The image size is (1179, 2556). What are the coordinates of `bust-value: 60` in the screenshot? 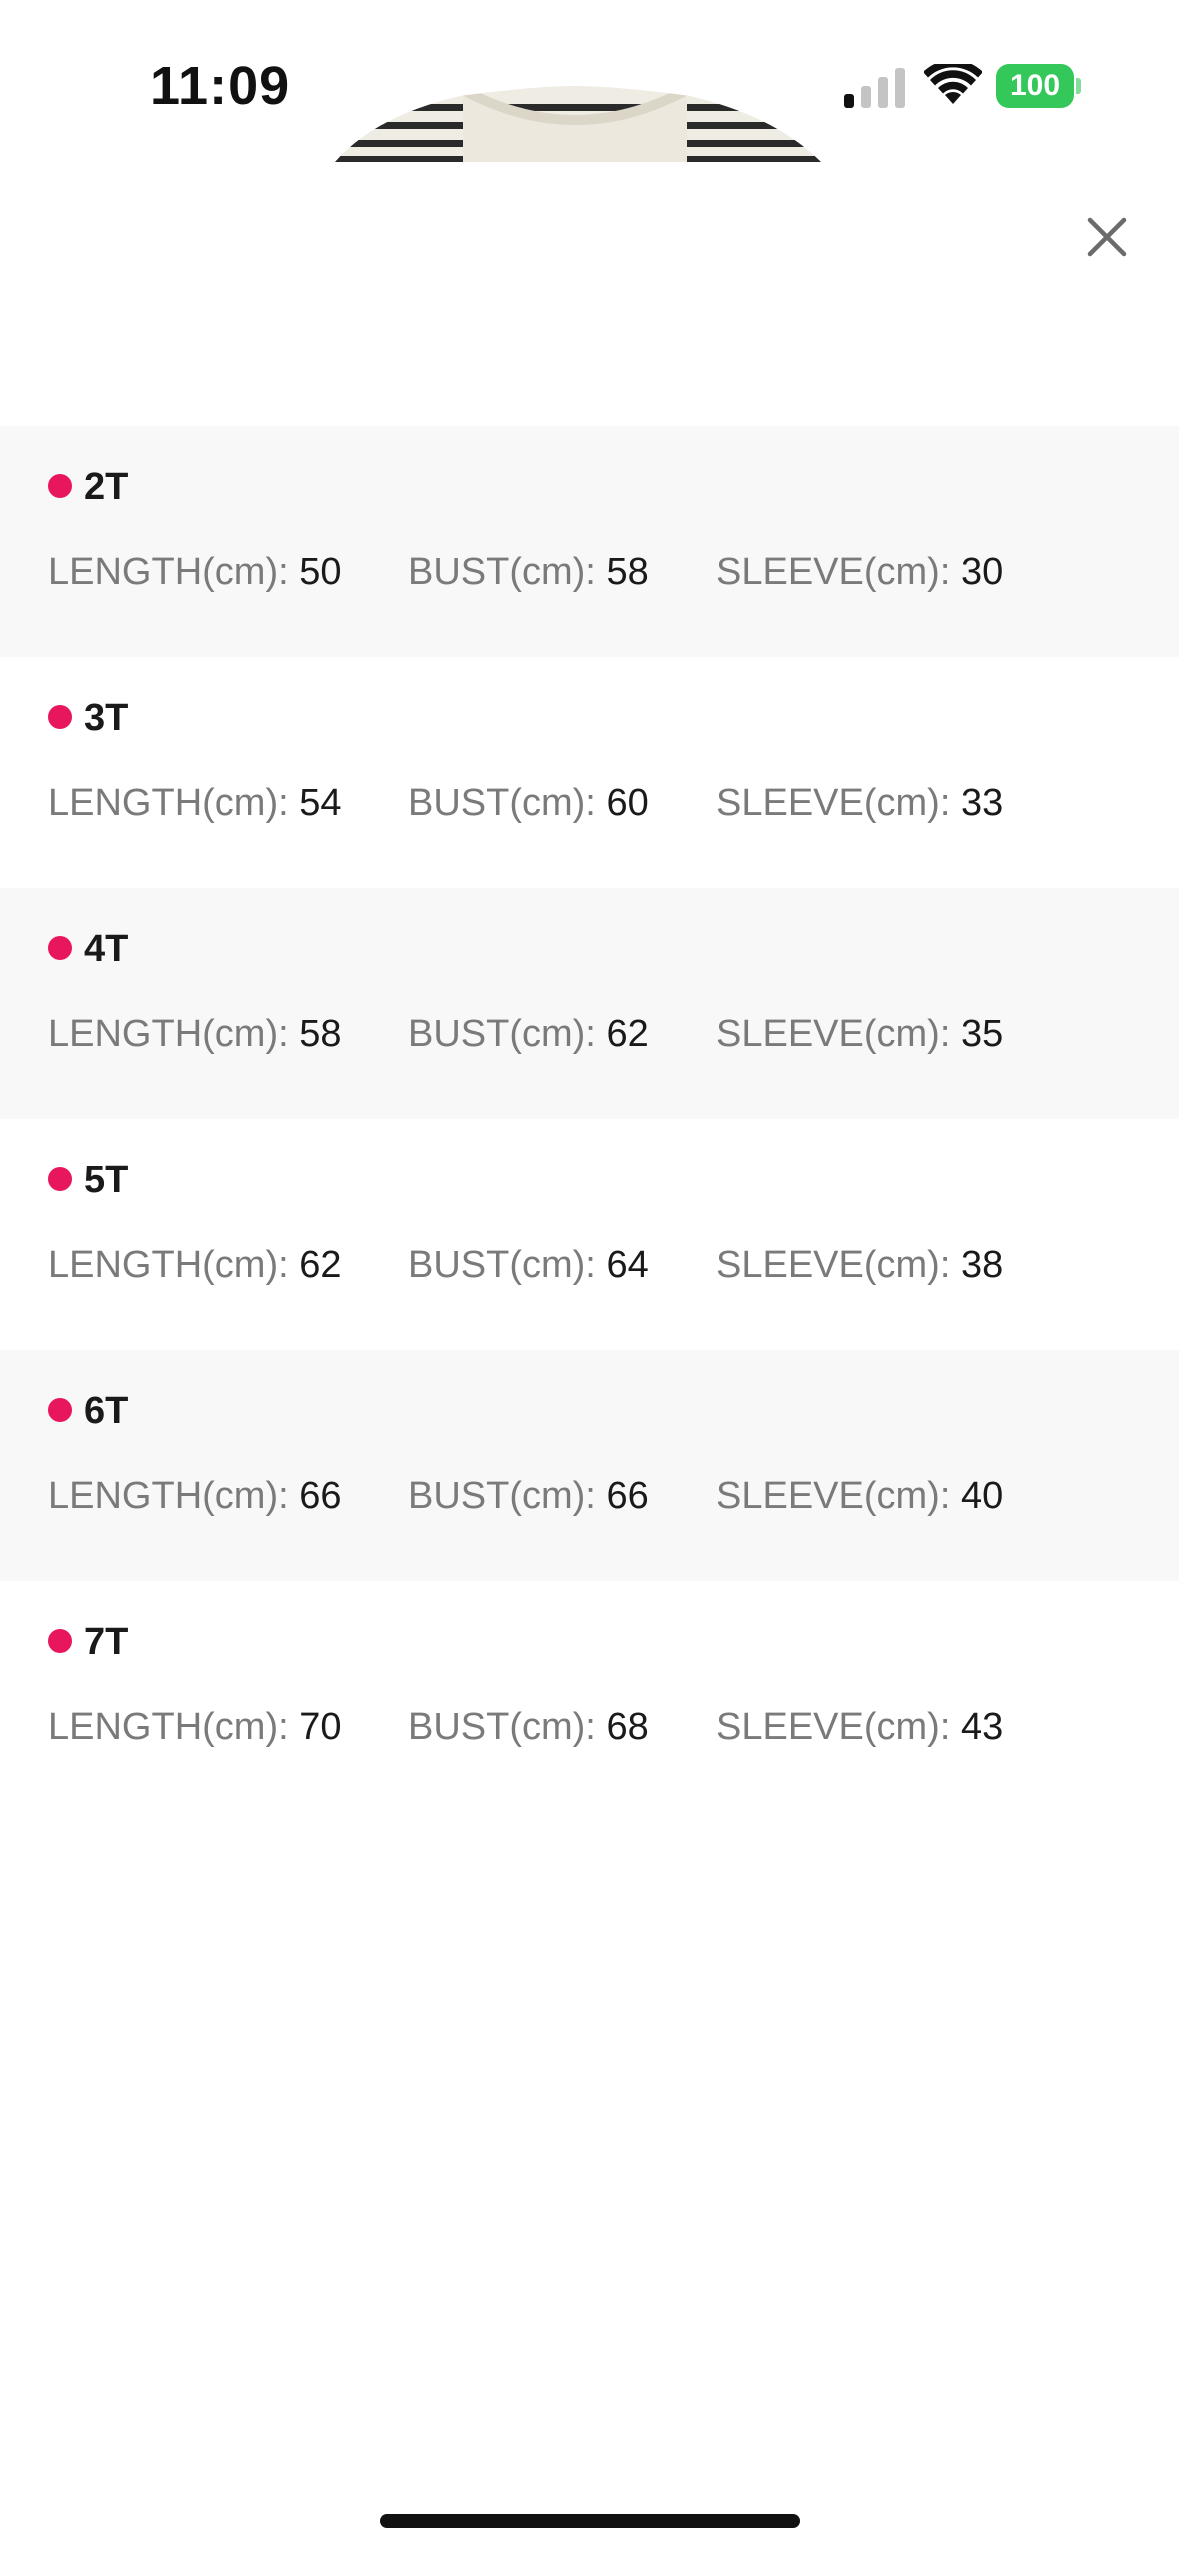 It's located at (627, 803).